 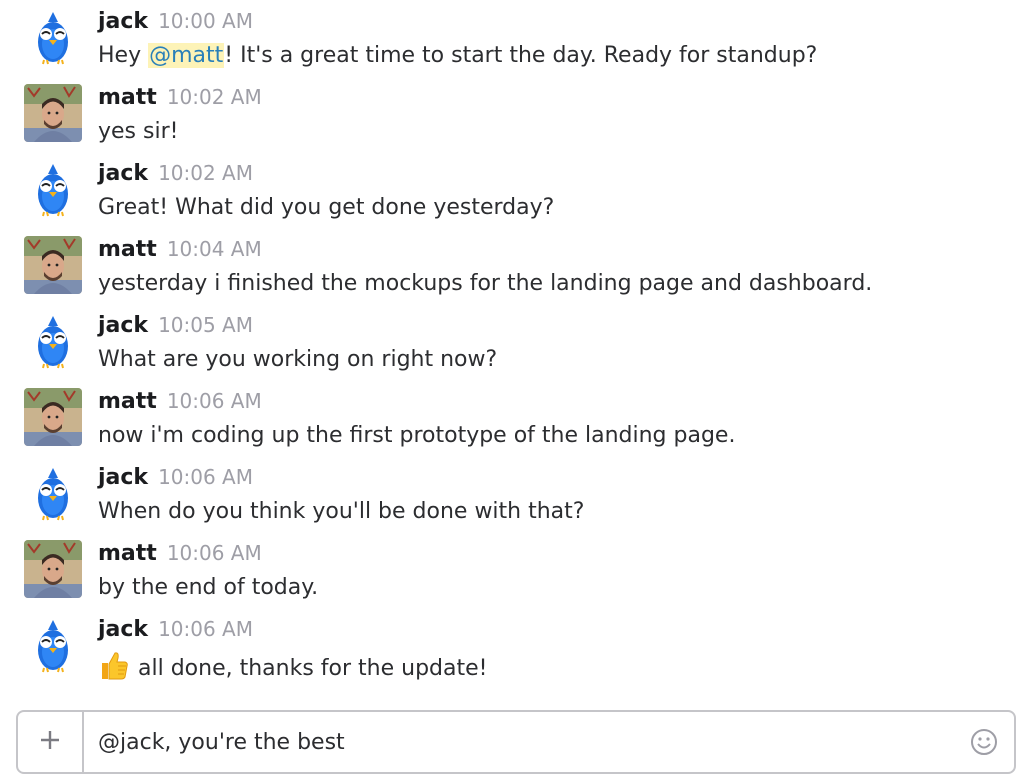 I want to click on message-header: jack 10:02 AM, so click(x=175, y=175).